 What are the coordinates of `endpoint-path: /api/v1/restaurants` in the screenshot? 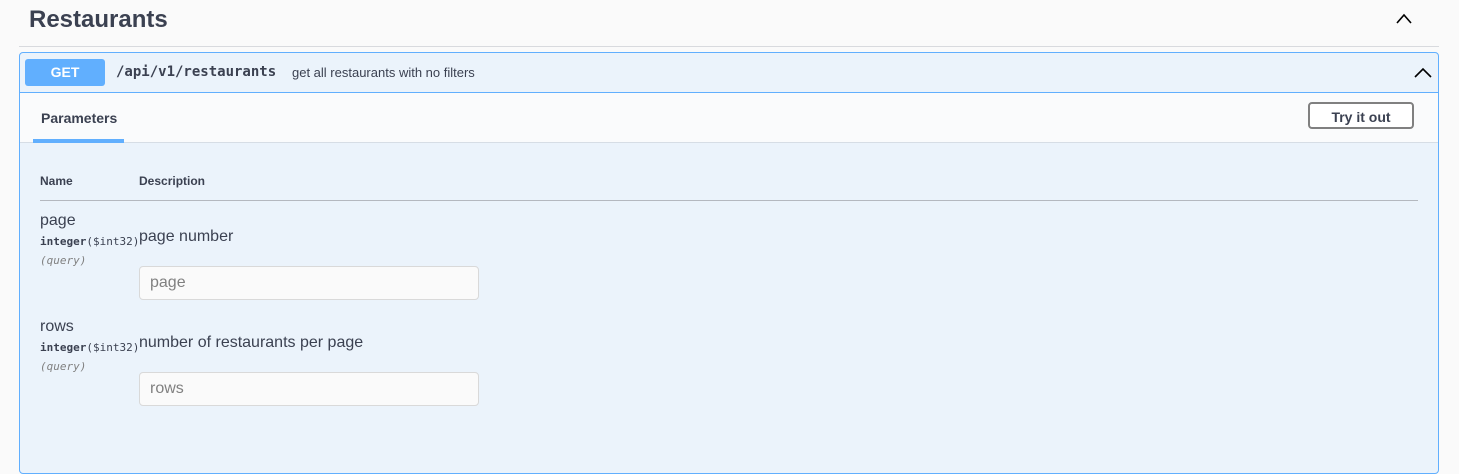 It's located at (196, 72).